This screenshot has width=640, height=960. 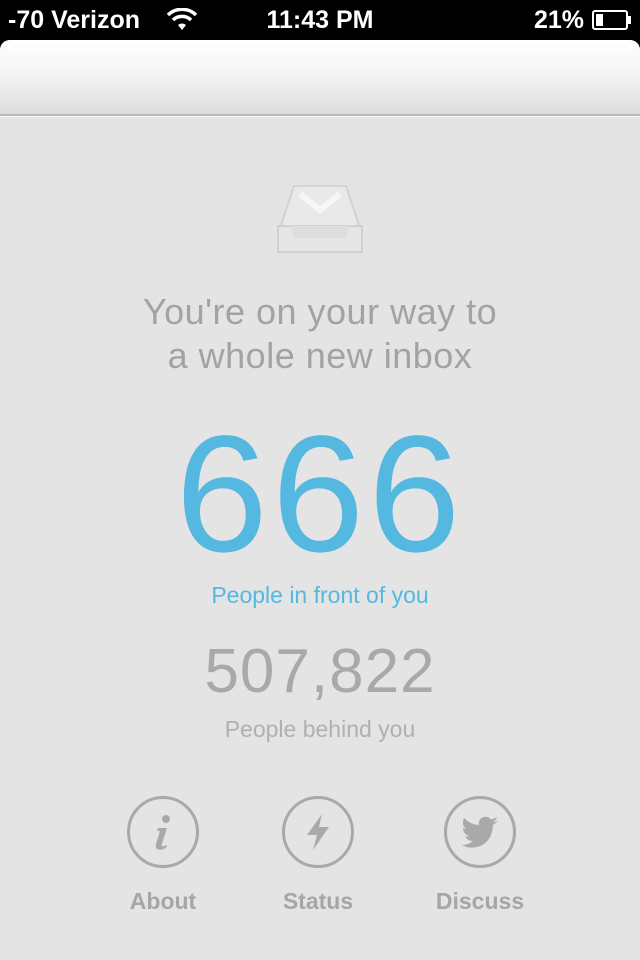 What do you see at coordinates (320, 671) in the screenshot?
I see `people-behind-count: 507,822` at bounding box center [320, 671].